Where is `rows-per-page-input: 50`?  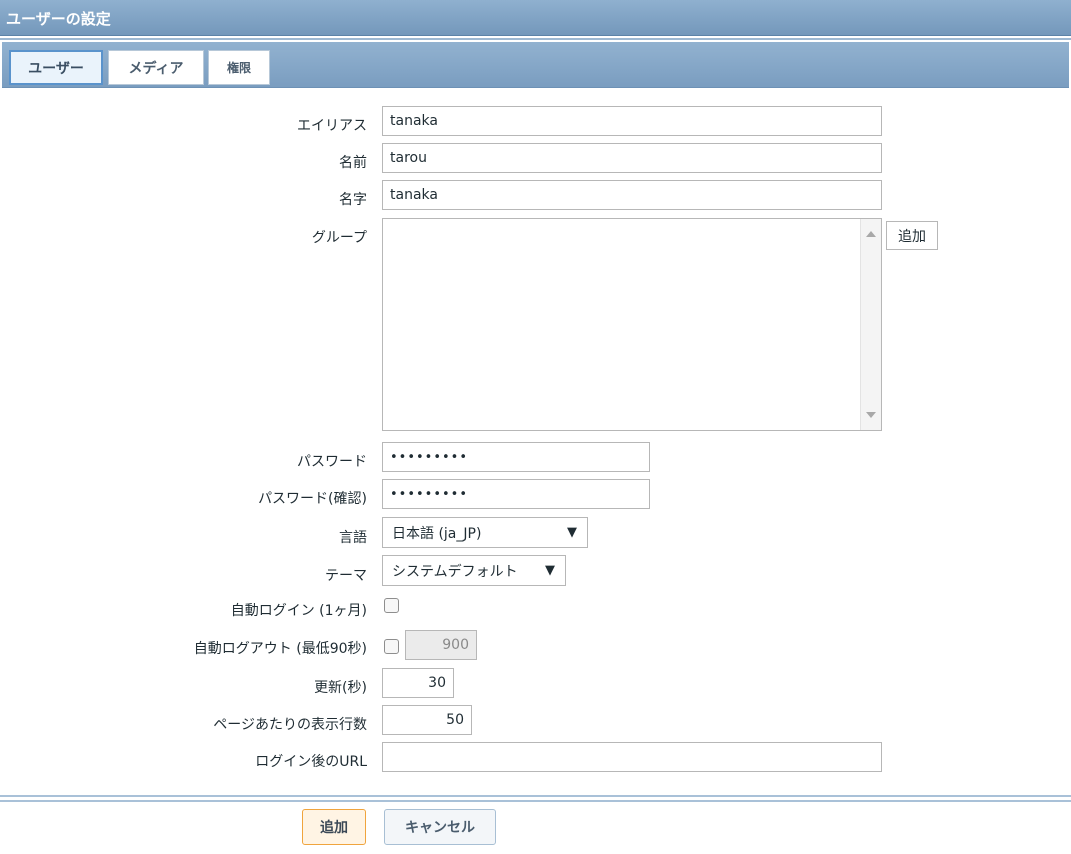
rows-per-page-input: 50 is located at coordinates (427, 720).